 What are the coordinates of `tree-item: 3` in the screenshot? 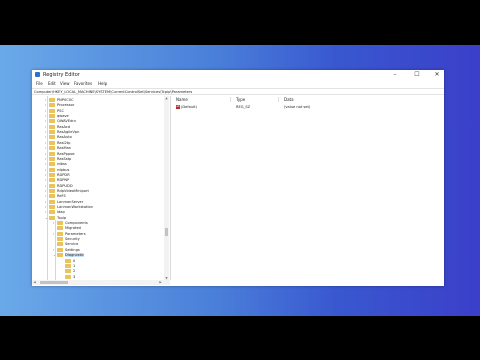 It's located at (68, 277).